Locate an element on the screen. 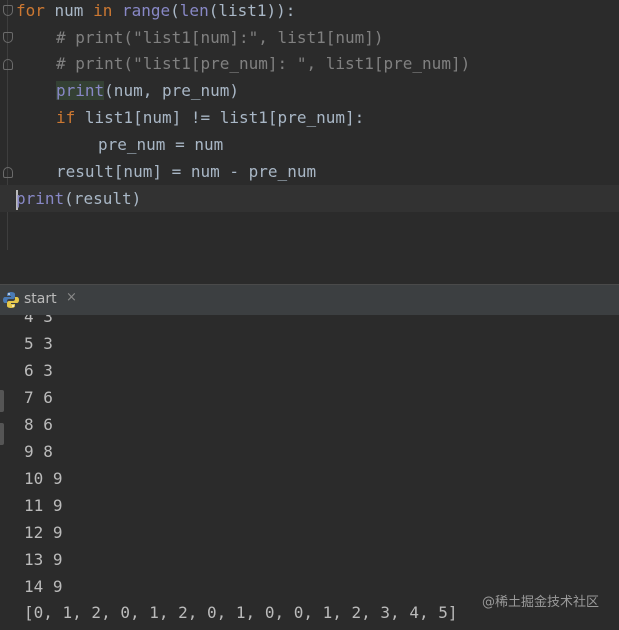 The height and width of the screenshot is (630, 619). code-line: result[num] = num - pre_num is located at coordinates (166, 171).